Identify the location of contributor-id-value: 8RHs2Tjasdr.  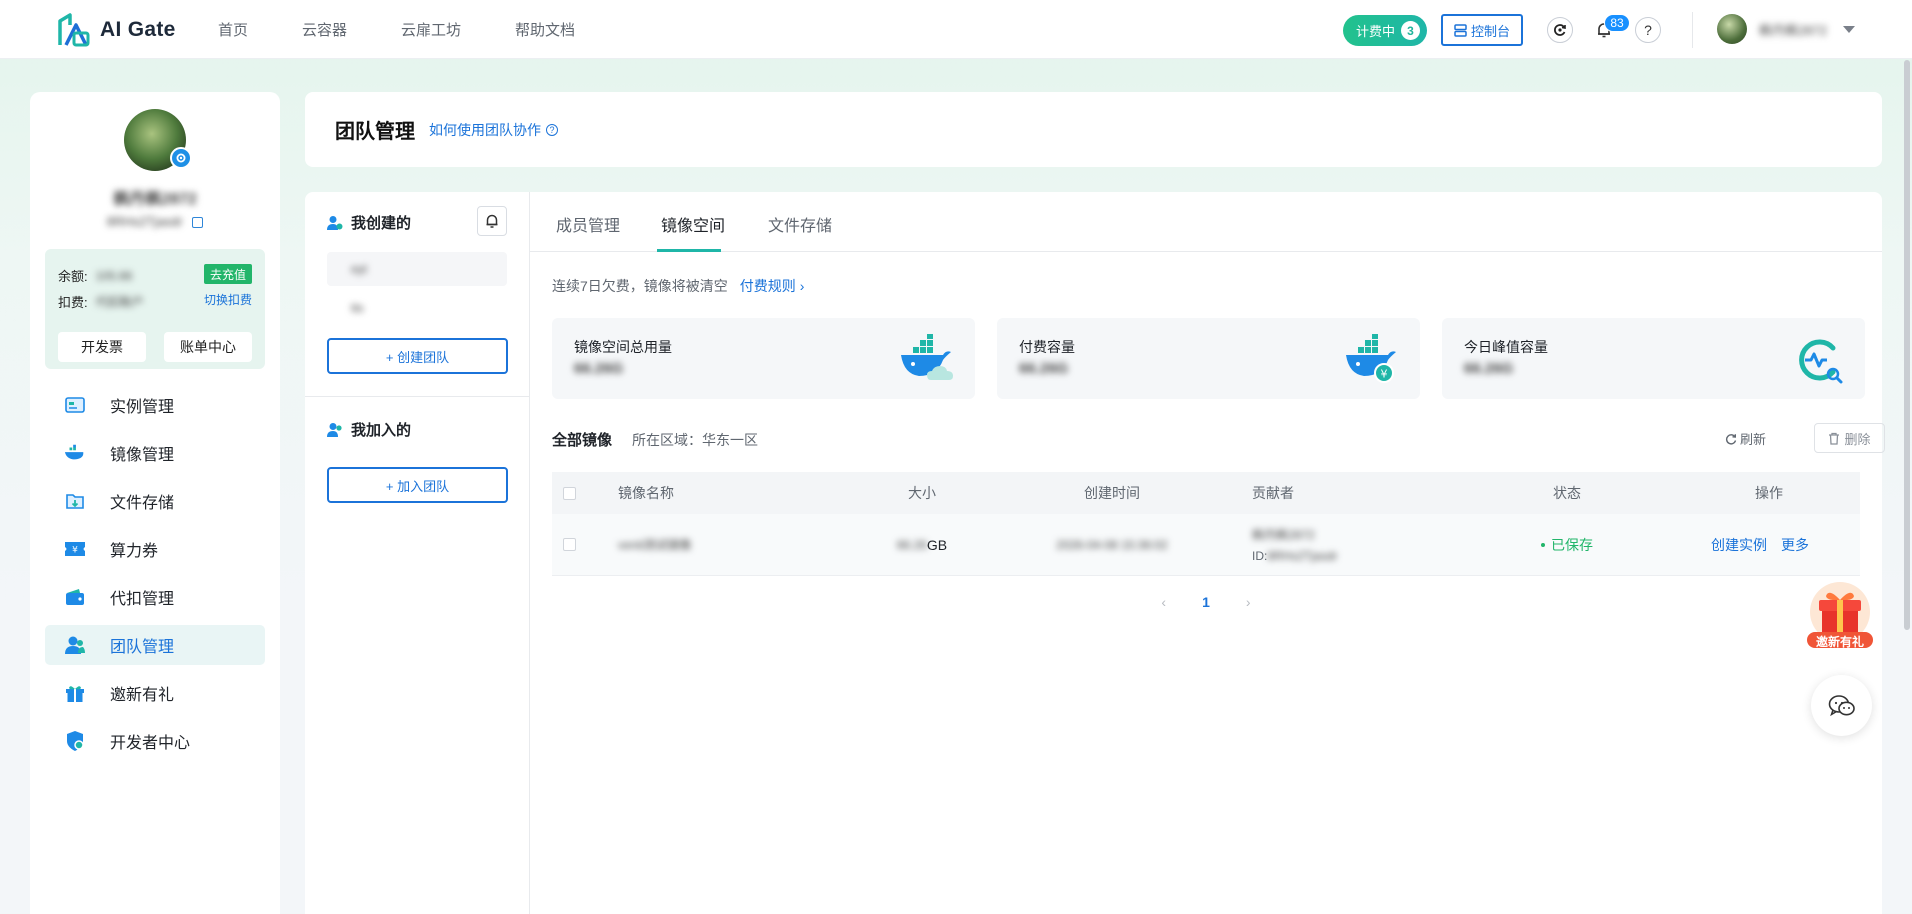
(1302, 556).